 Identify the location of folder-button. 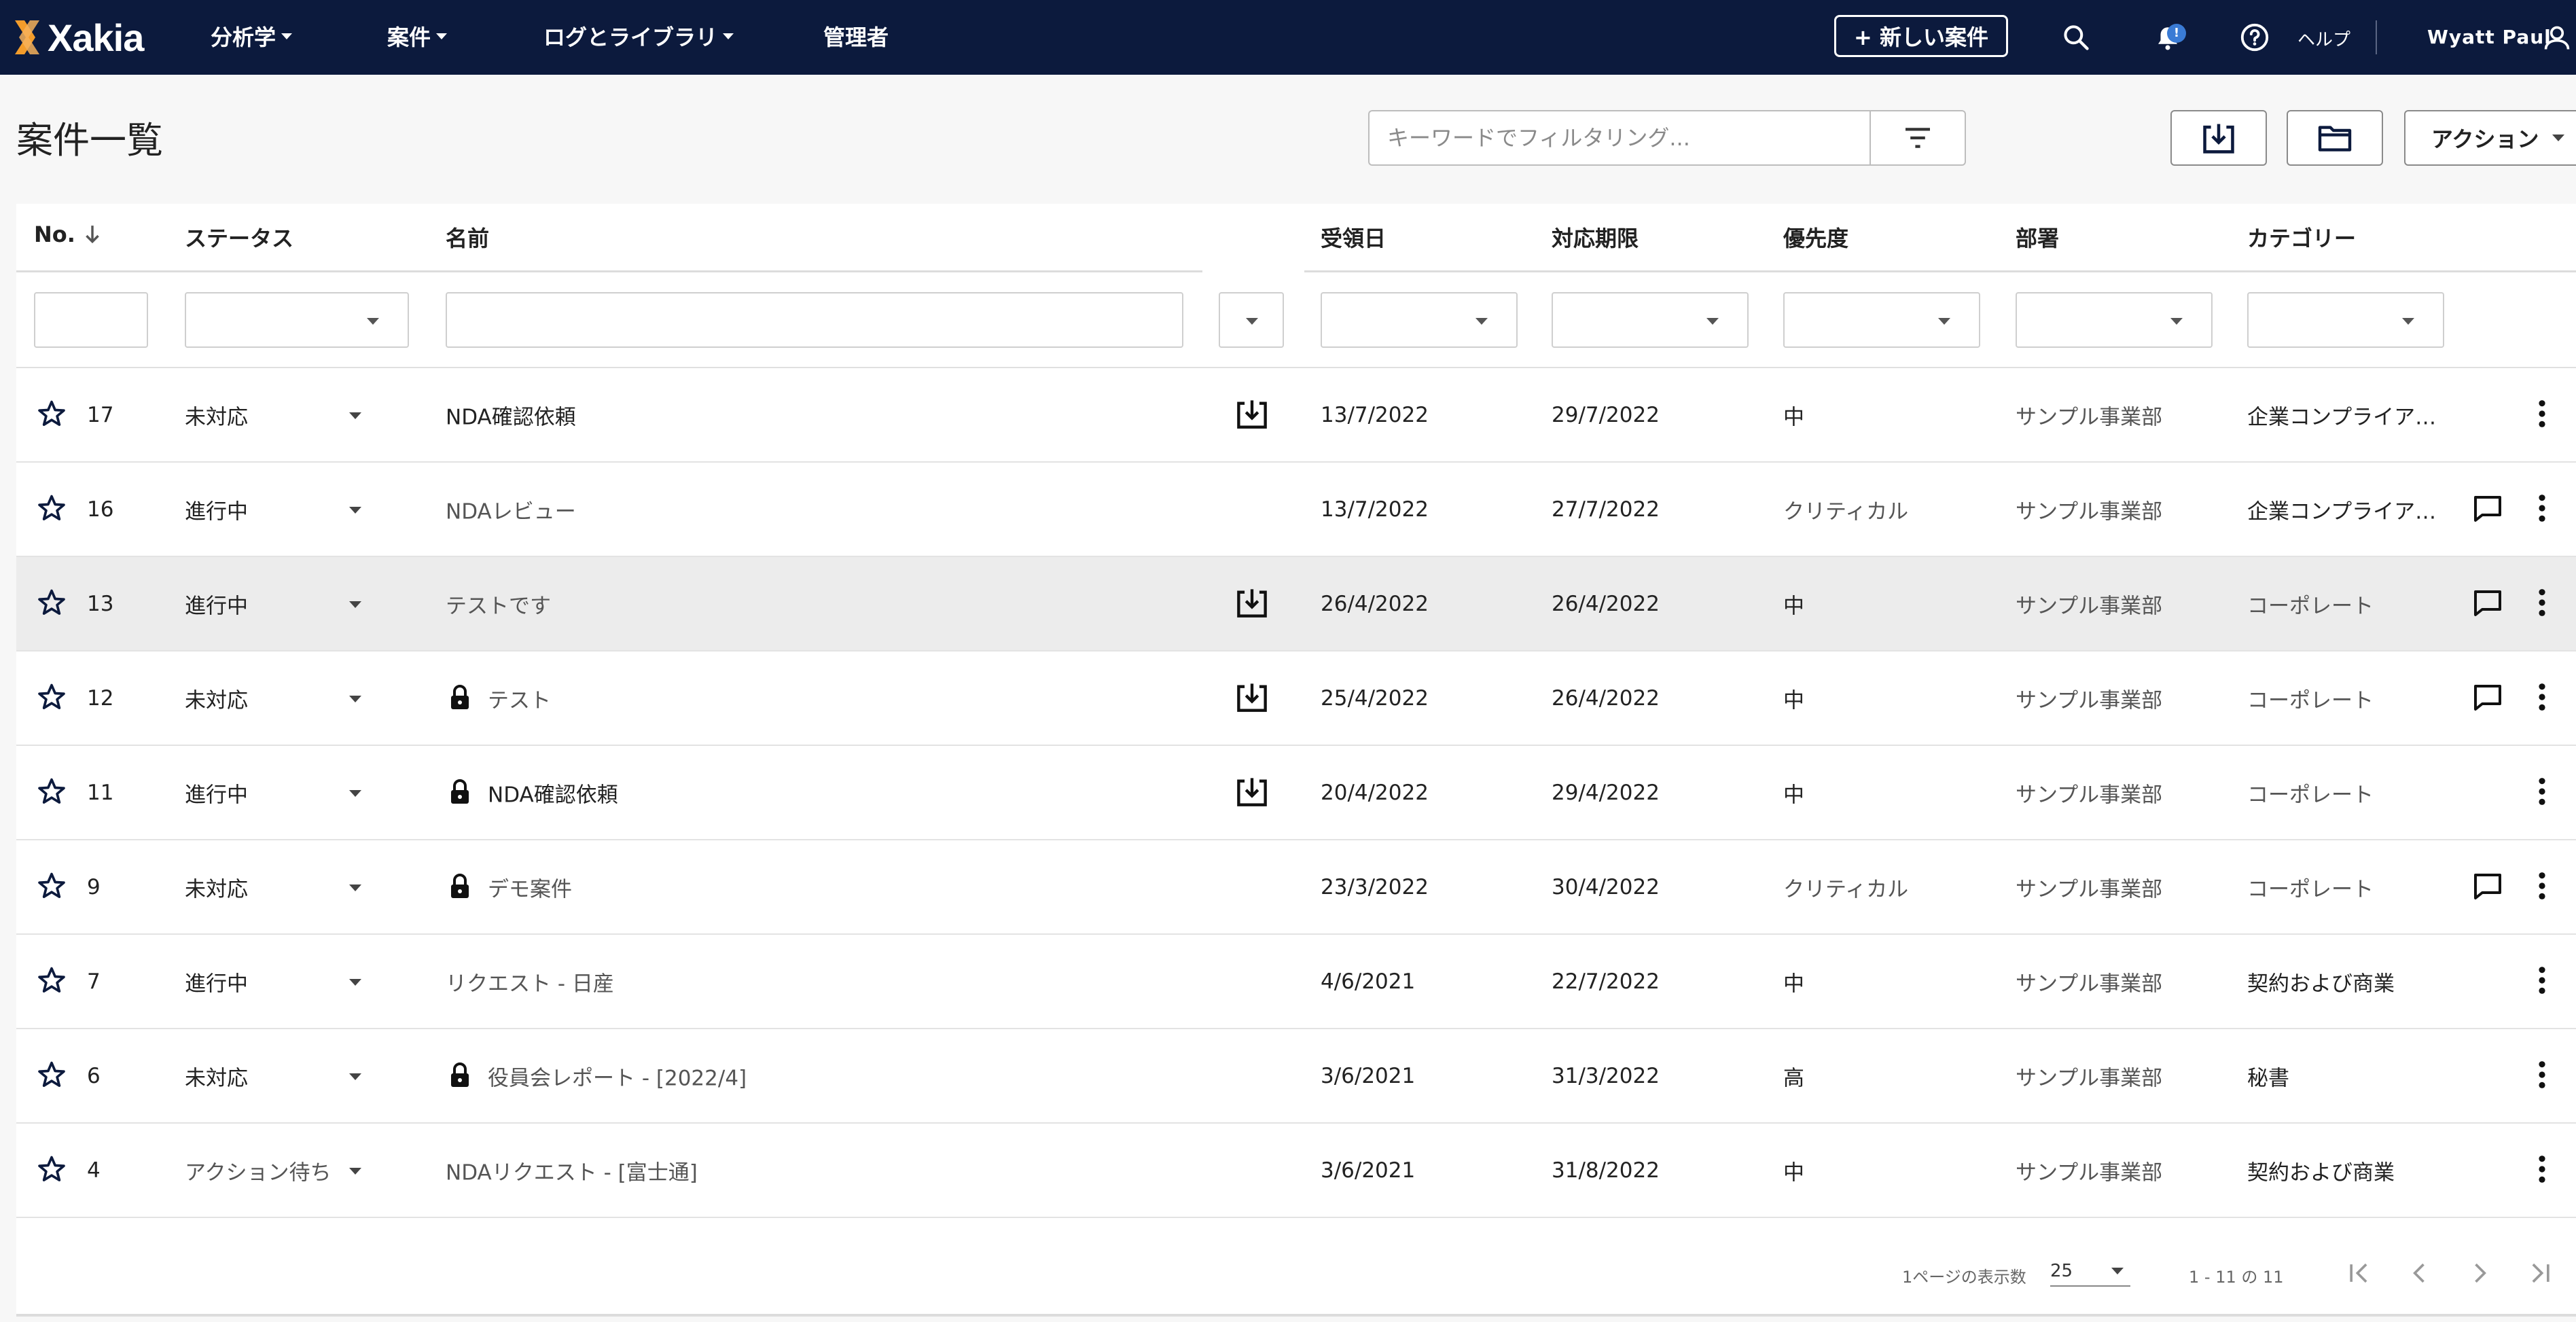
(2335, 138).